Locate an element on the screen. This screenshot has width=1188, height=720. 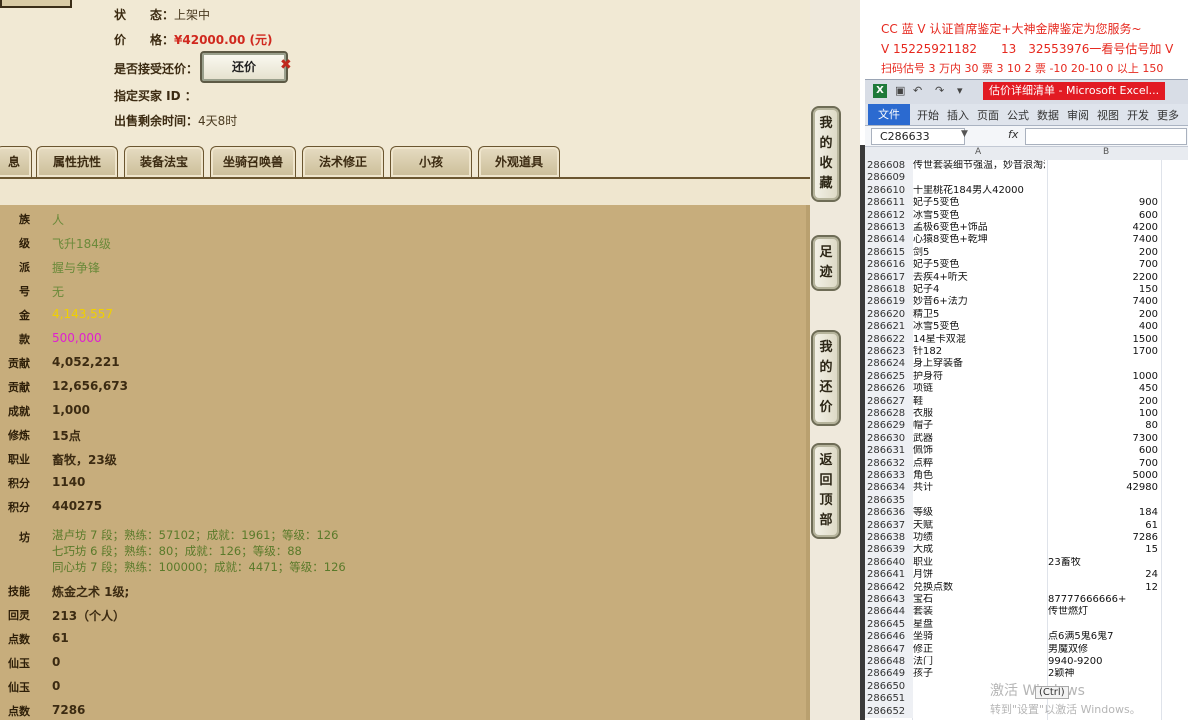
cell-b: 24 is located at coordinates (1103, 575).